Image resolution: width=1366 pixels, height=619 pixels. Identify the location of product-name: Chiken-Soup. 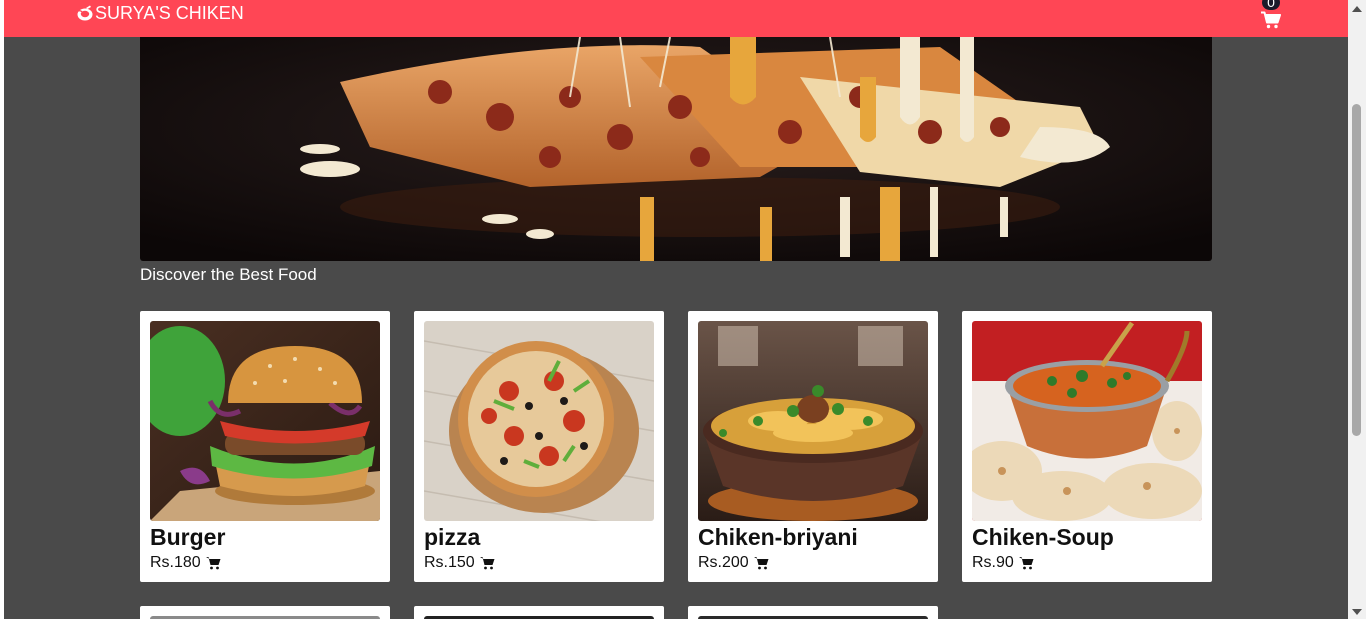
(1043, 537).